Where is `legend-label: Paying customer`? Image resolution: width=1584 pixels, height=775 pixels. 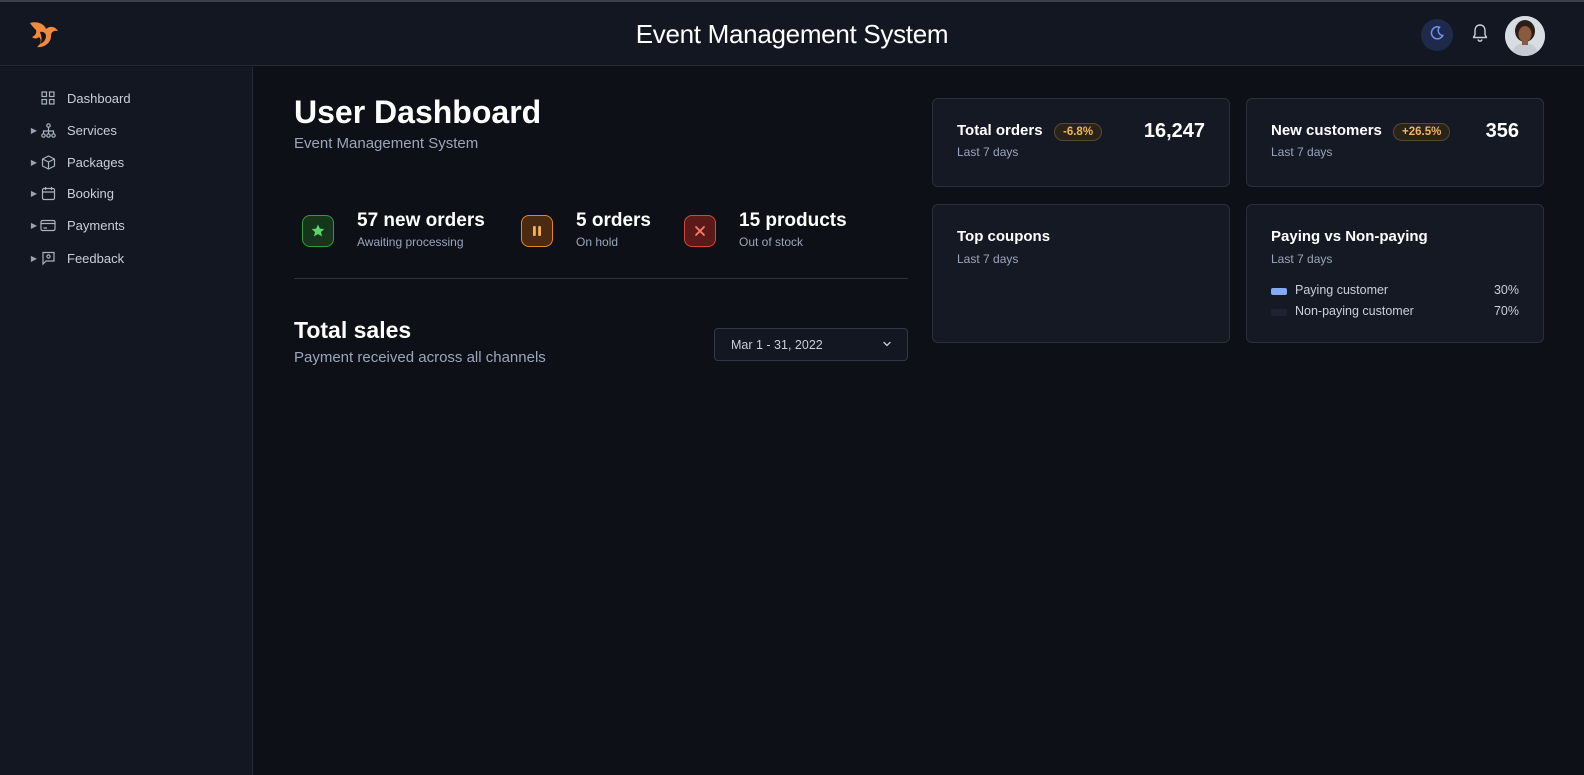
legend-label: Paying customer is located at coordinates (1342, 290).